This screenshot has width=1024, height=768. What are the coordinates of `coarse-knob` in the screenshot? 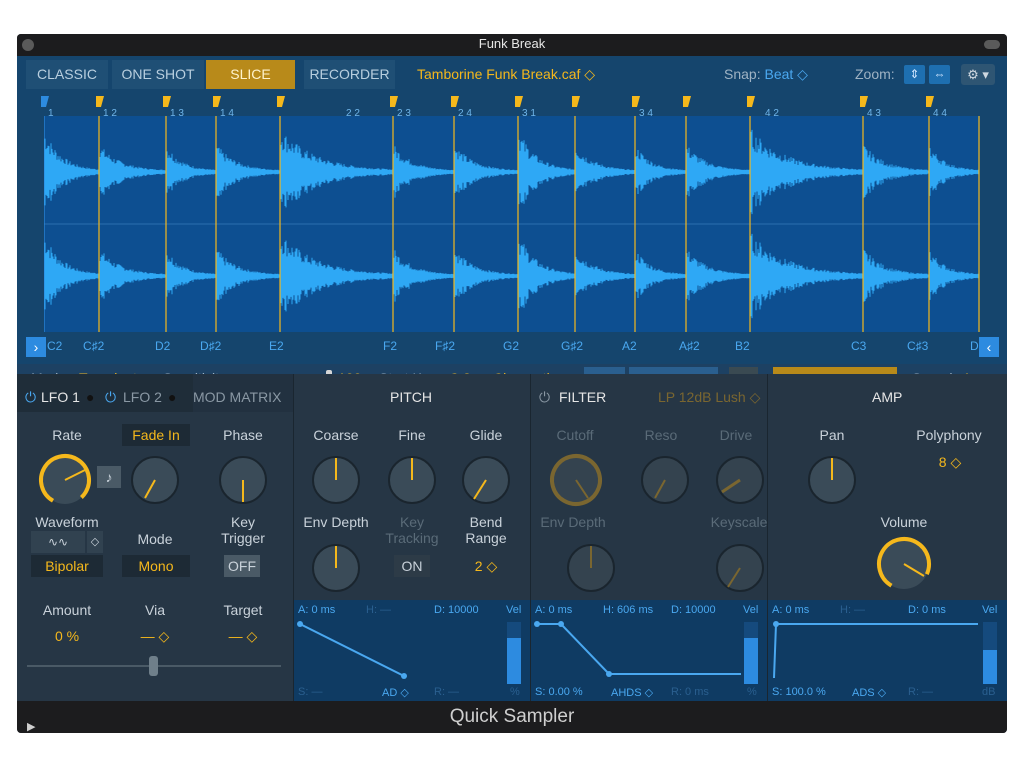 It's located at (336, 480).